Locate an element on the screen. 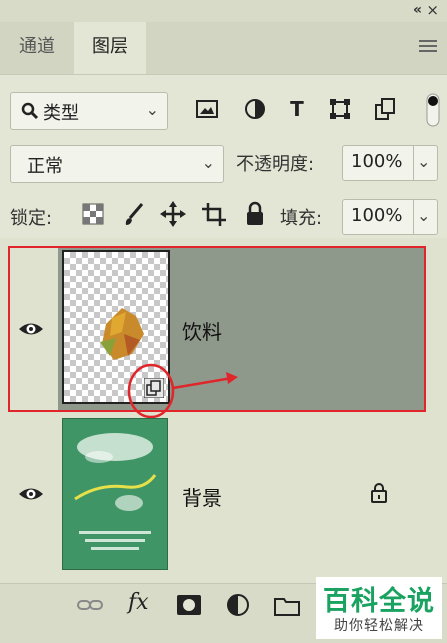 Image resolution: width=447 pixels, height=643 pixels. type-filter-icon: T is located at coordinates (297, 109).